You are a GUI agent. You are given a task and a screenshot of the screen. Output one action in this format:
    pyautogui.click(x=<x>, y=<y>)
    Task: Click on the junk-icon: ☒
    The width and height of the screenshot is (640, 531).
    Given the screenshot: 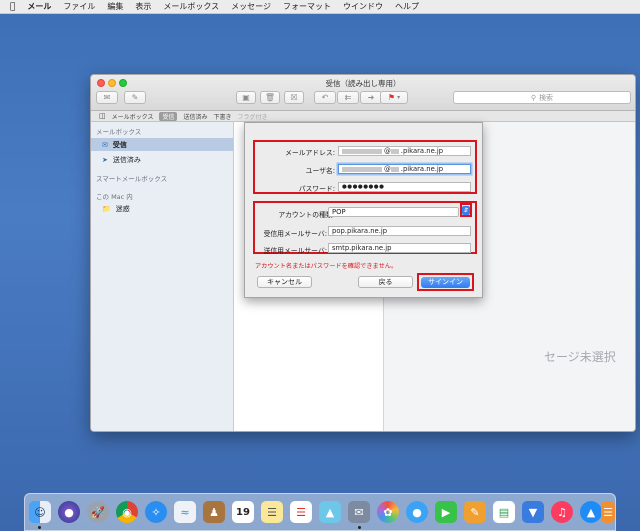 What is the action you would take?
    pyautogui.click(x=294, y=97)
    